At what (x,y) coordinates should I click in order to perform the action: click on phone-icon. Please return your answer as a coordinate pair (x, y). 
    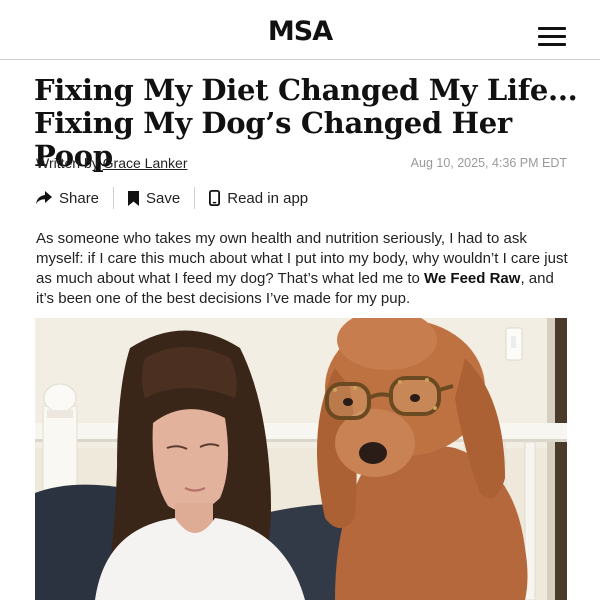
    Looking at the image, I should click on (215, 198).